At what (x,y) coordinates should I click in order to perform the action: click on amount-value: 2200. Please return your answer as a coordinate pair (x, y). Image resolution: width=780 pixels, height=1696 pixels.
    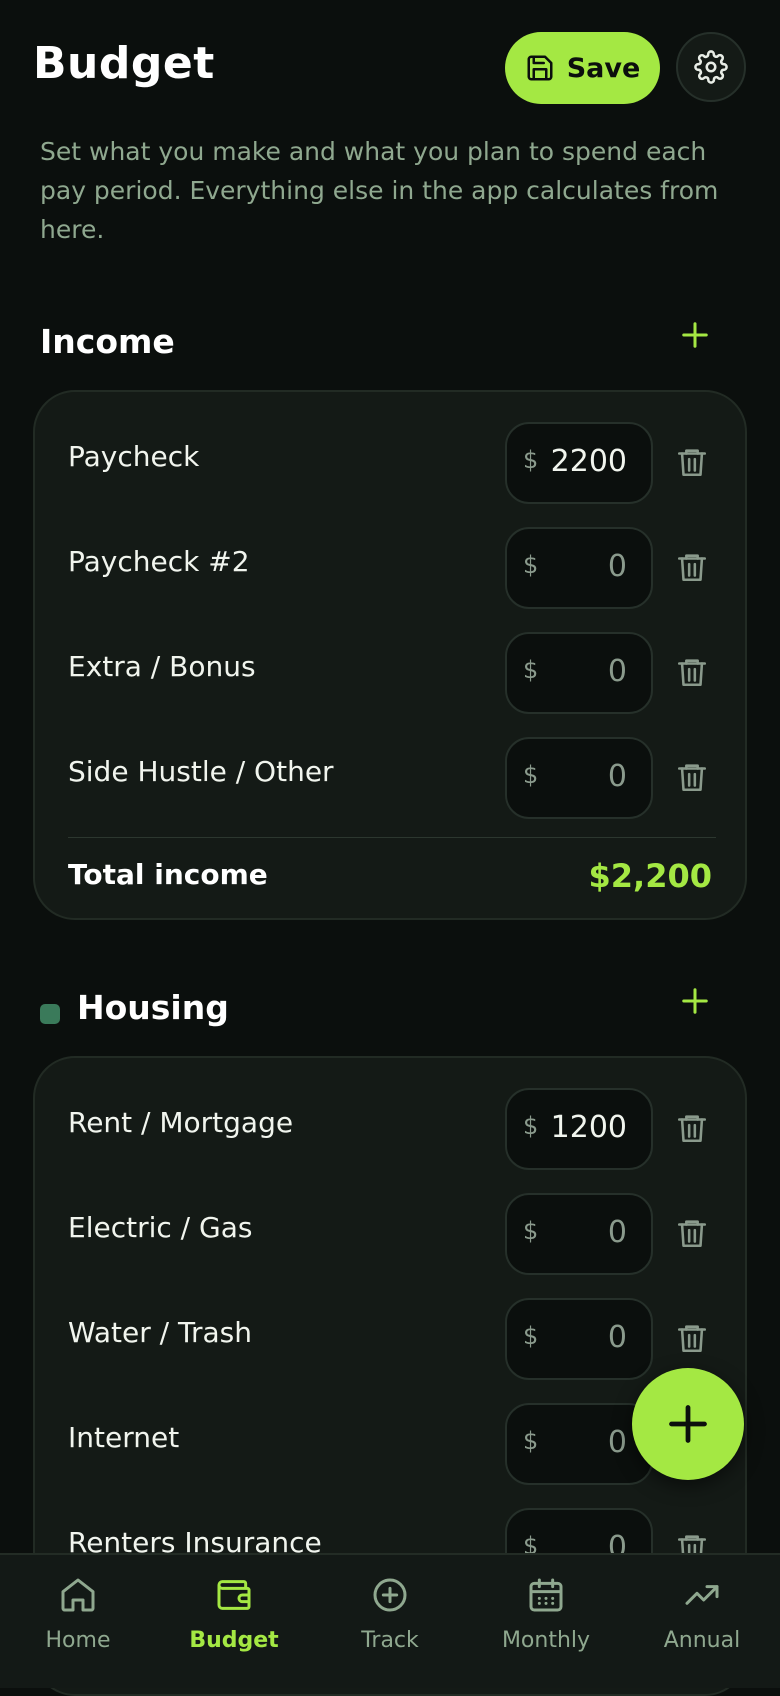
    Looking at the image, I should click on (588, 461).